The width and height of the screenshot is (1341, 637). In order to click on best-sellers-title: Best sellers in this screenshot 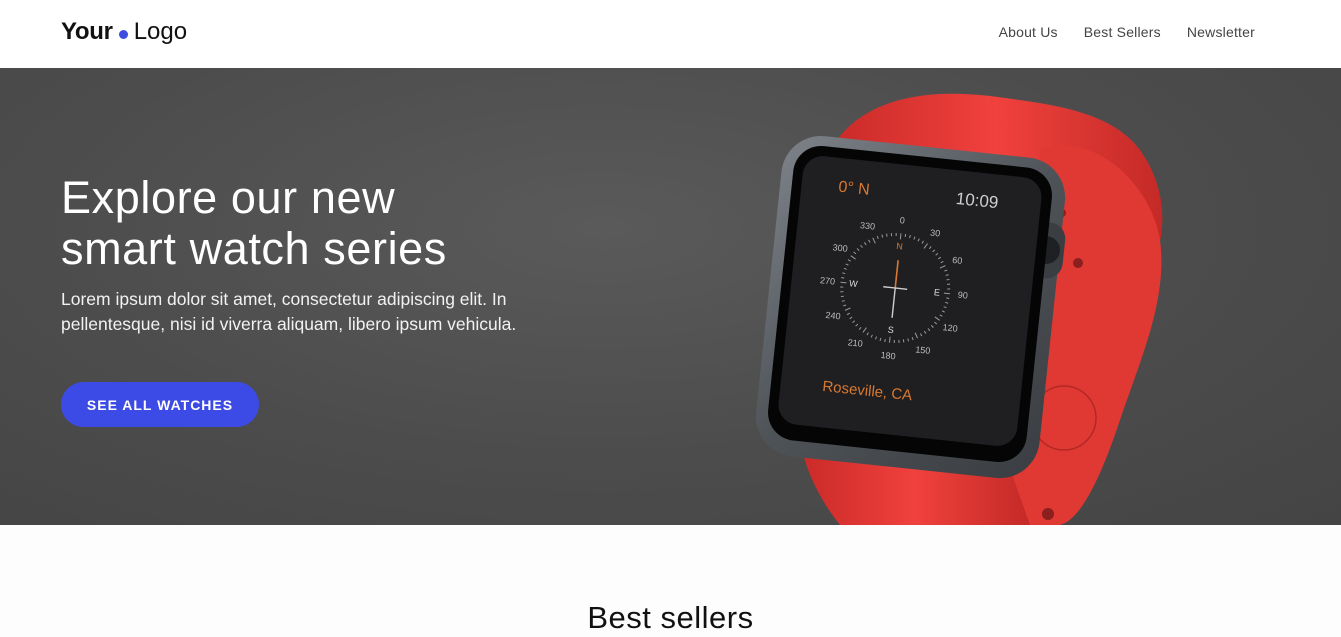, I will do `click(670, 617)`.